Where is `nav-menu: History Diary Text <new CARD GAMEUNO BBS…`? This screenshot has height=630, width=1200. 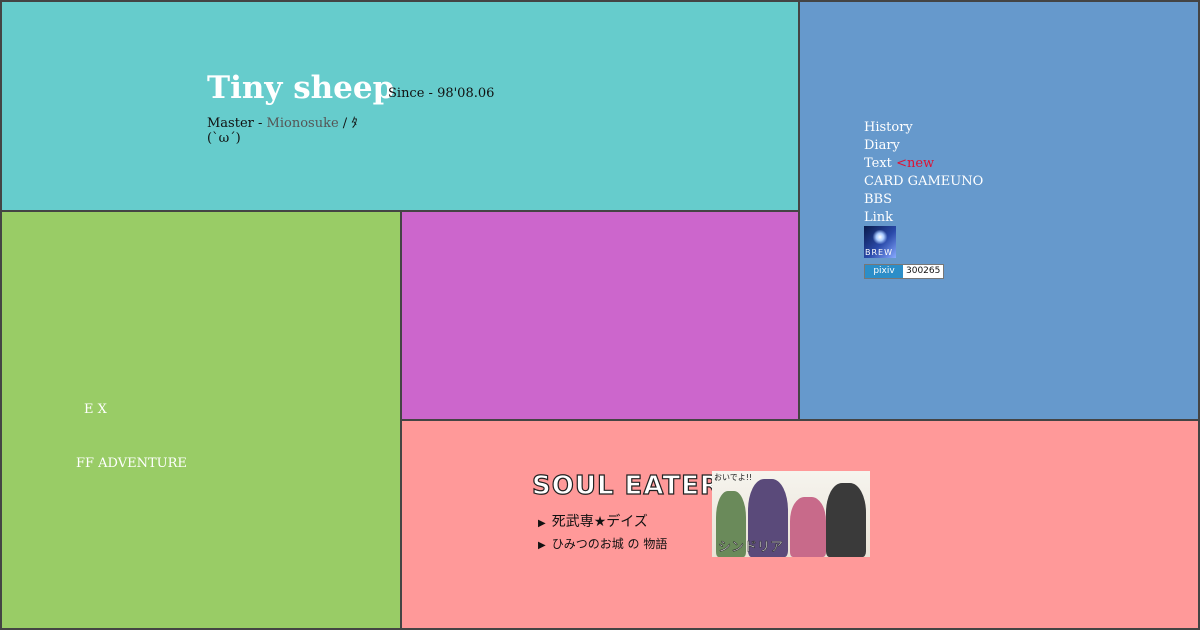
nav-menu: History Diary Text <new CARD GAMEUNO BBS… is located at coordinates (923, 173).